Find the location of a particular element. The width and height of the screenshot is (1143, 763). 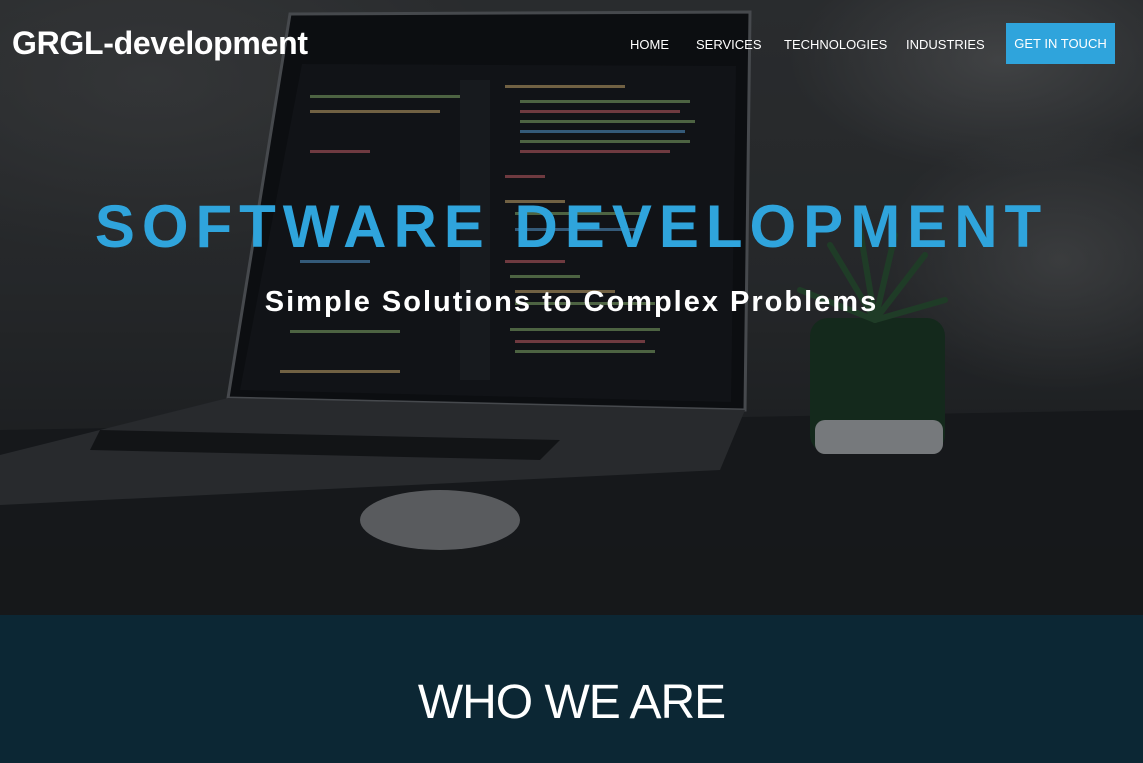

nav-link-technologies: TECHNOLOGIES is located at coordinates (835, 44).